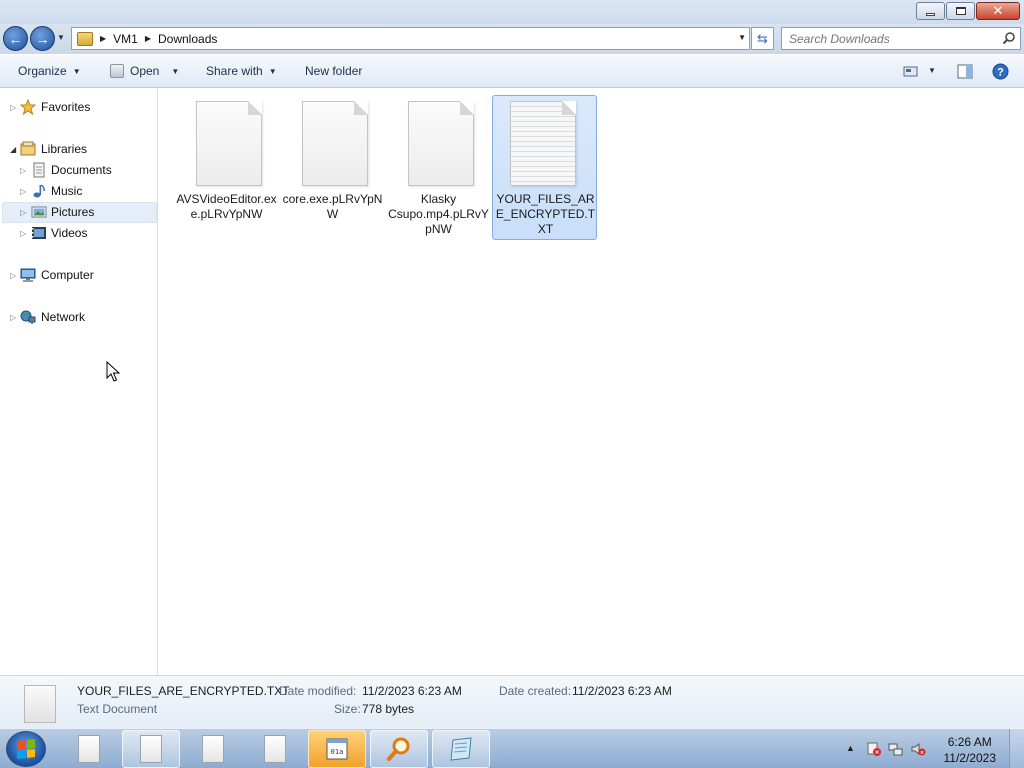  I want to click on clock-time: 6:26 AM, so click(969, 742).